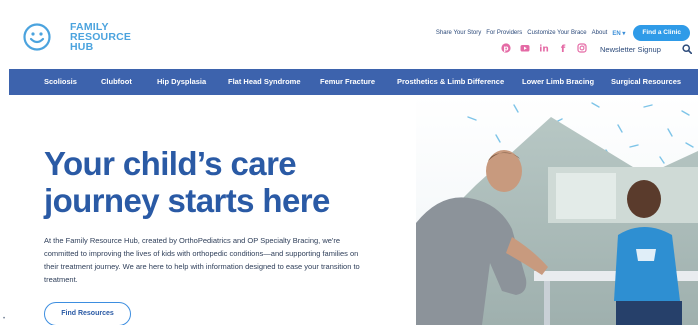 The height and width of the screenshot is (325, 698). Describe the element at coordinates (116, 81) in the screenshot. I see `nav-clubfoot: Clubfoot` at that location.